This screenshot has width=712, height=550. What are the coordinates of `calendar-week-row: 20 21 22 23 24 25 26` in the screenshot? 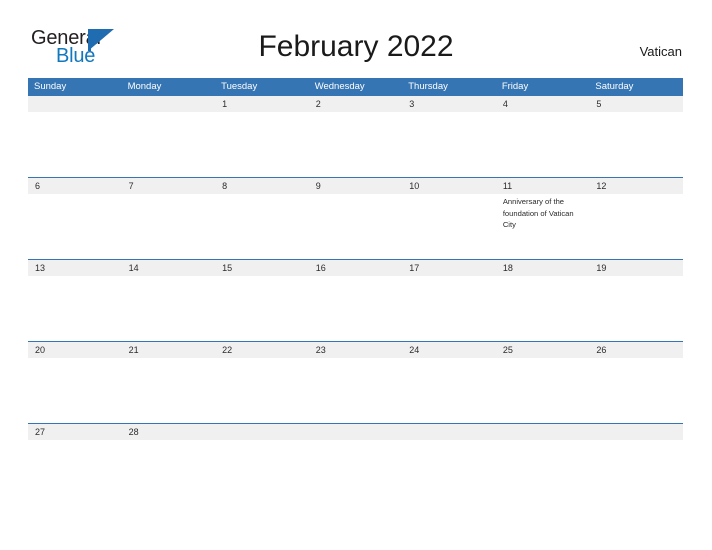 It's located at (355, 382).